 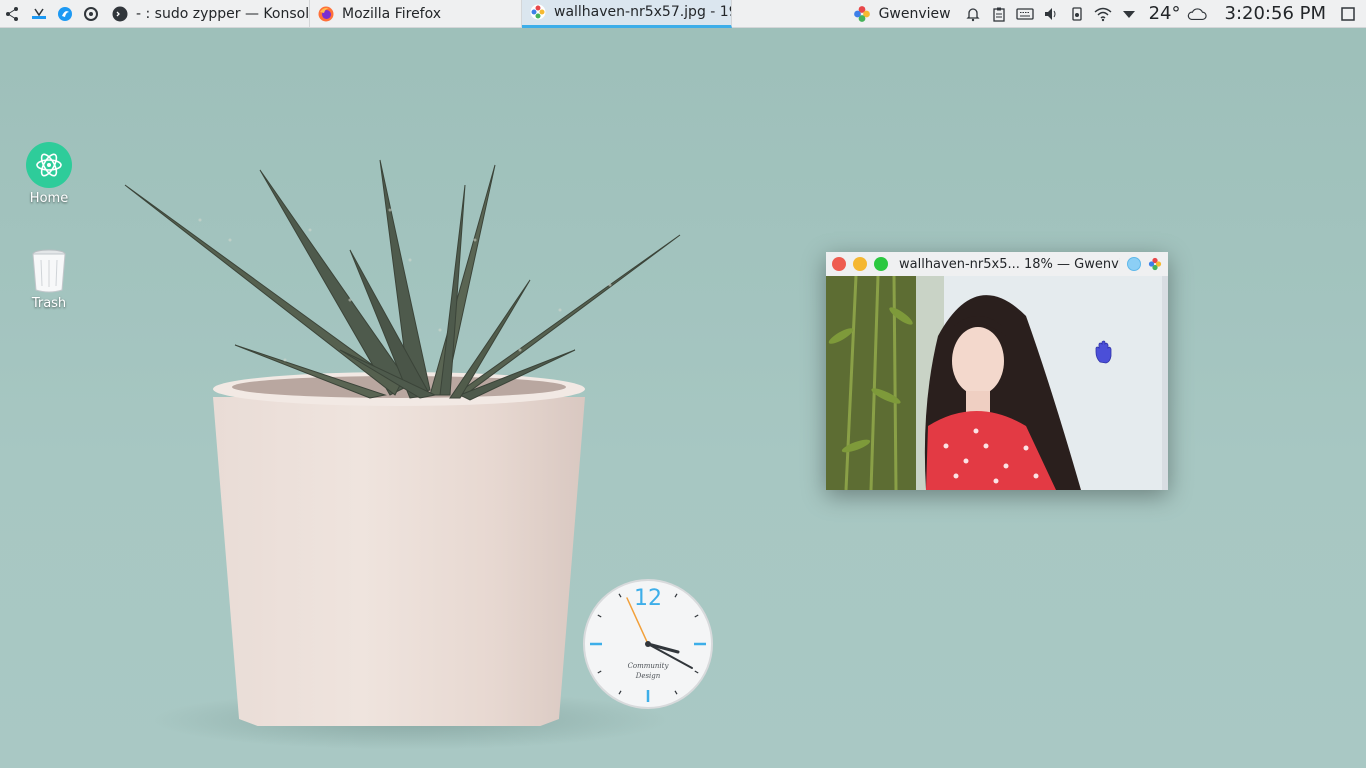 I want to click on dolphin-icon, so click(x=65, y=13).